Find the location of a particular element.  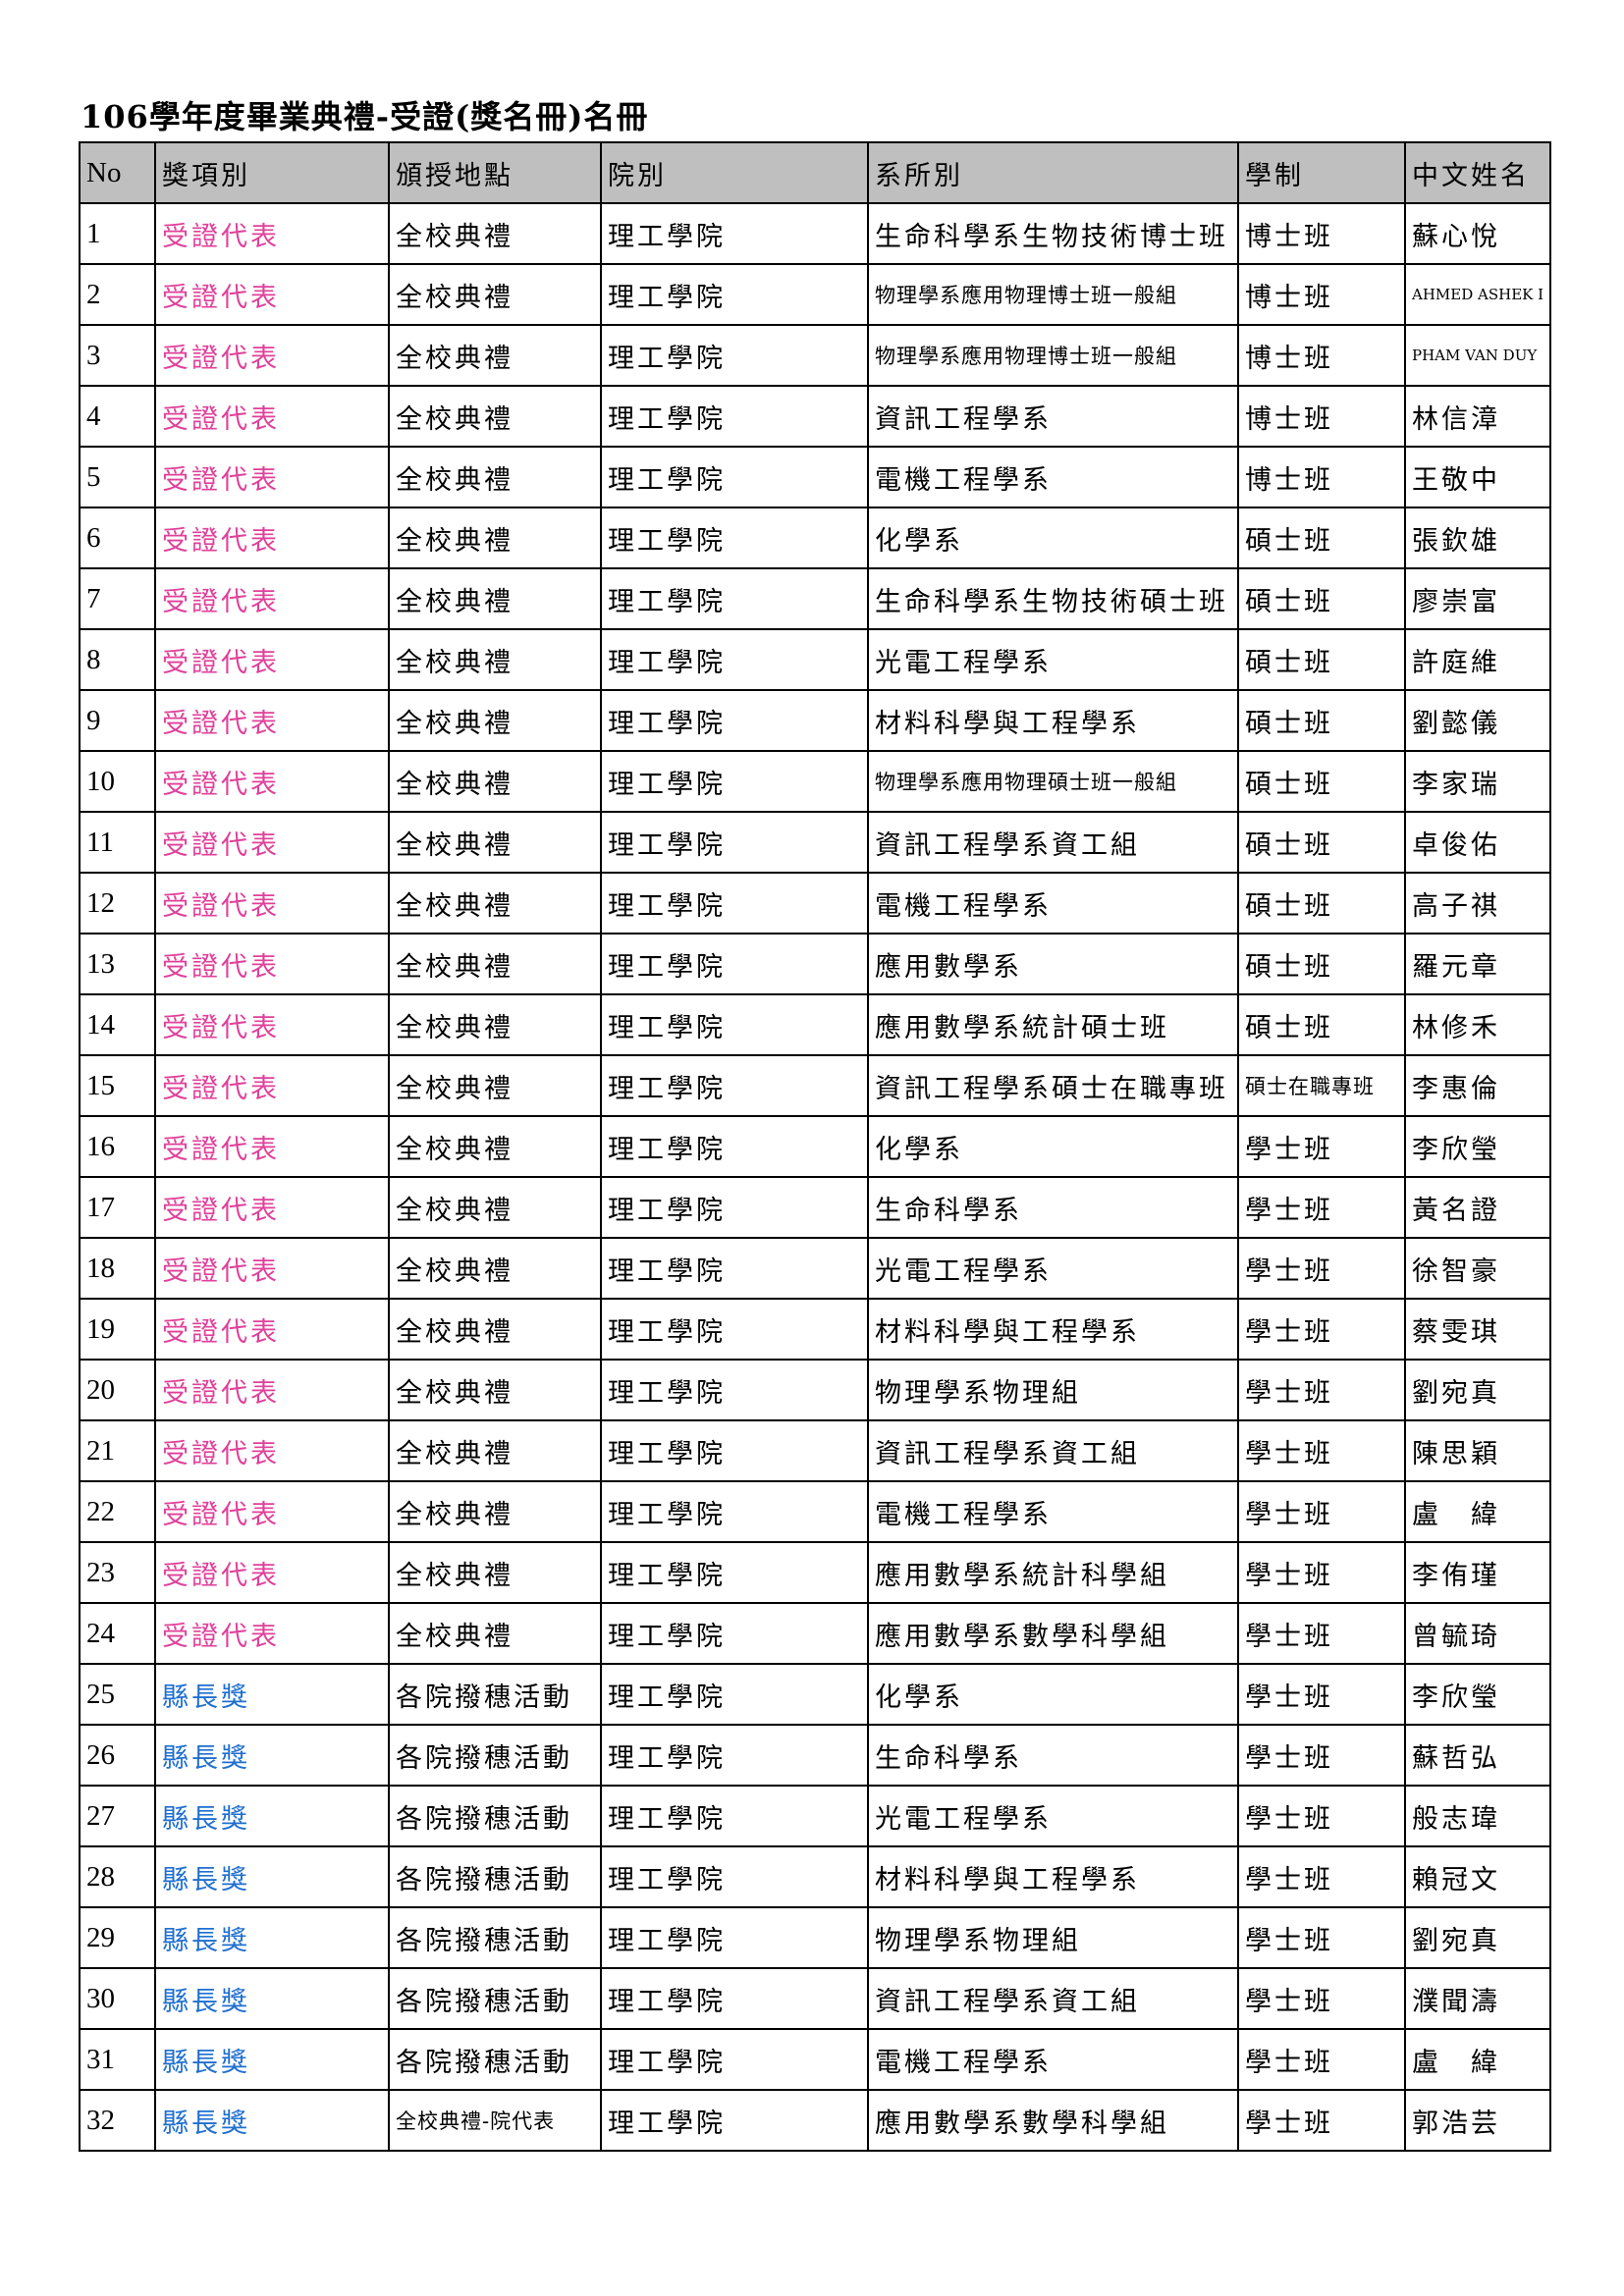

row-number-cell: 3 is located at coordinates (117, 356).